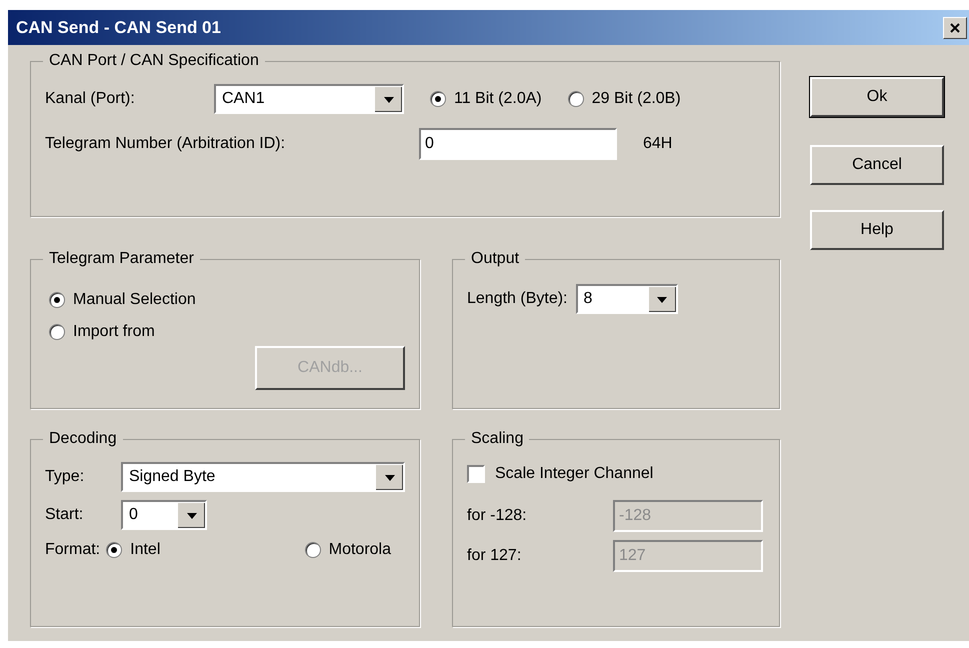  Describe the element at coordinates (90, 99) in the screenshot. I see `port-label: Kanal (Port):` at that location.